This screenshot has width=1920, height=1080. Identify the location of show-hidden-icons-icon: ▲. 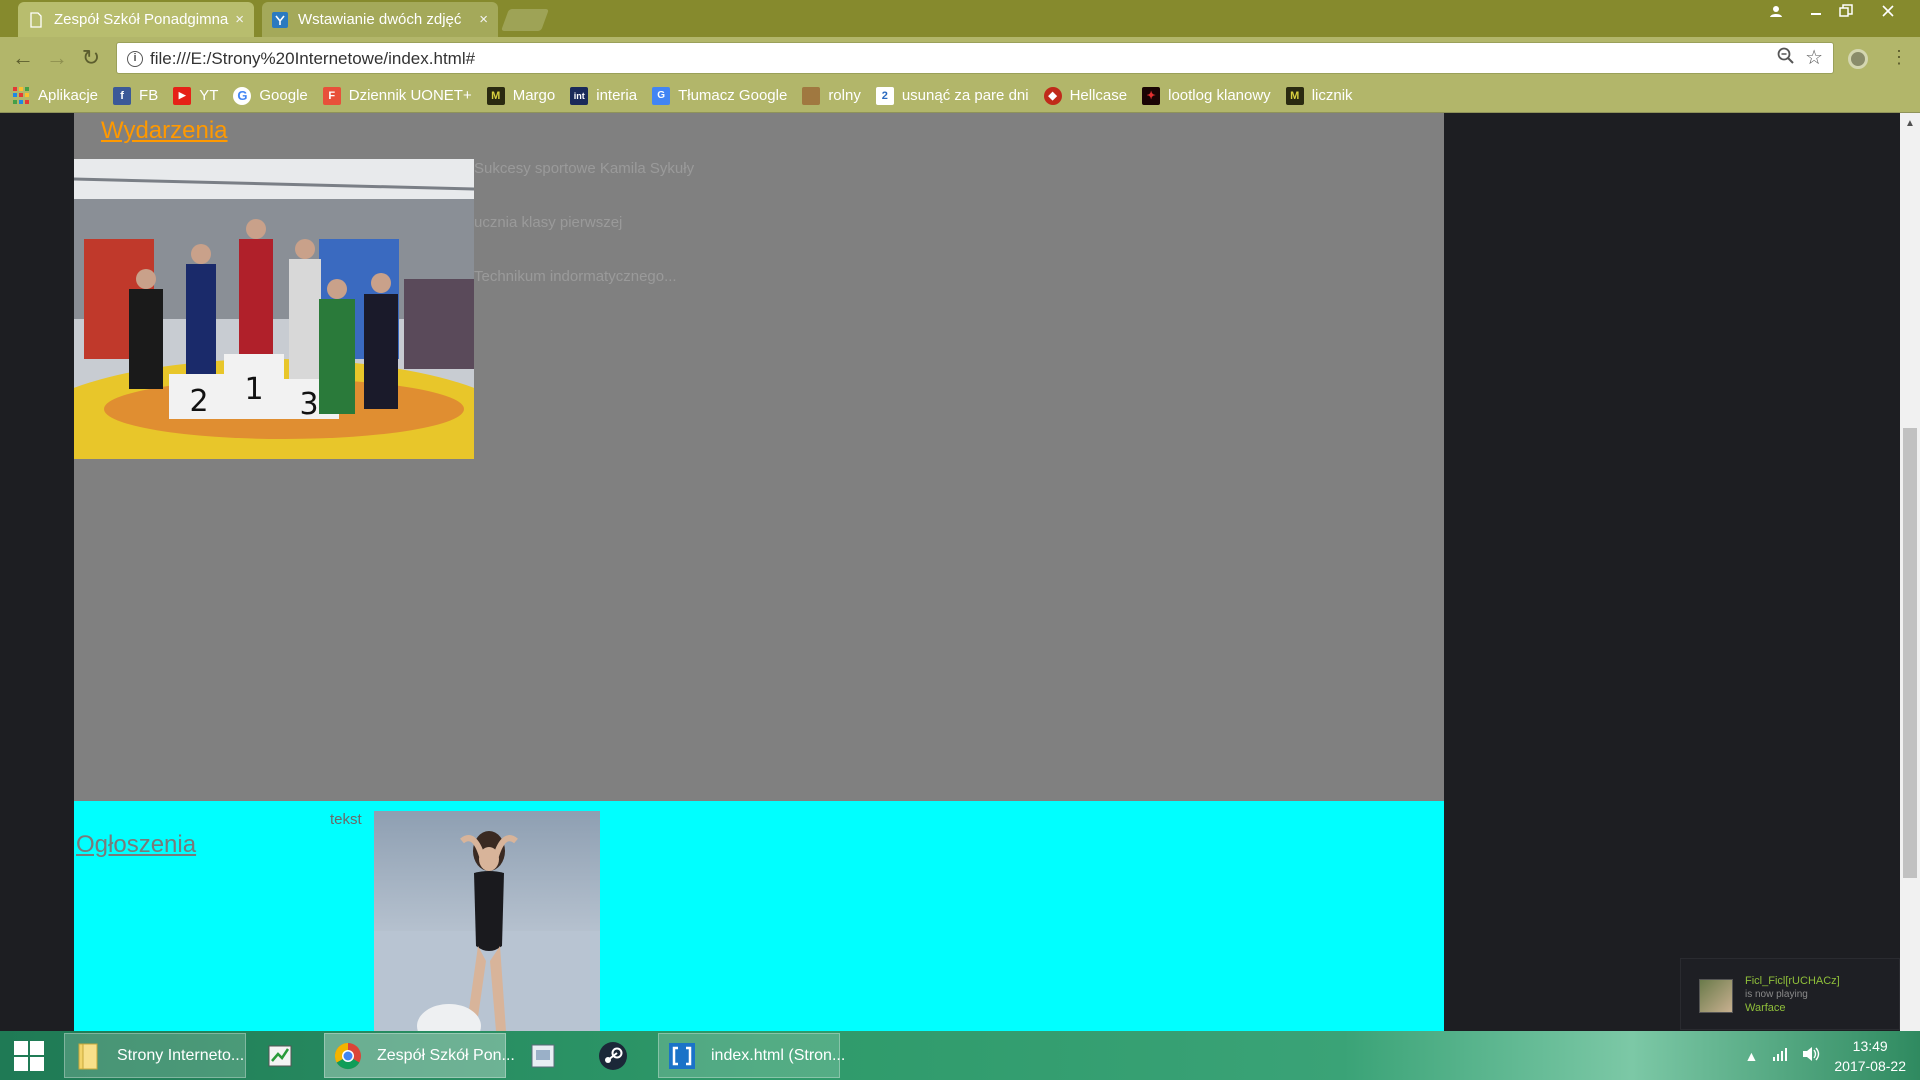
(1752, 1056).